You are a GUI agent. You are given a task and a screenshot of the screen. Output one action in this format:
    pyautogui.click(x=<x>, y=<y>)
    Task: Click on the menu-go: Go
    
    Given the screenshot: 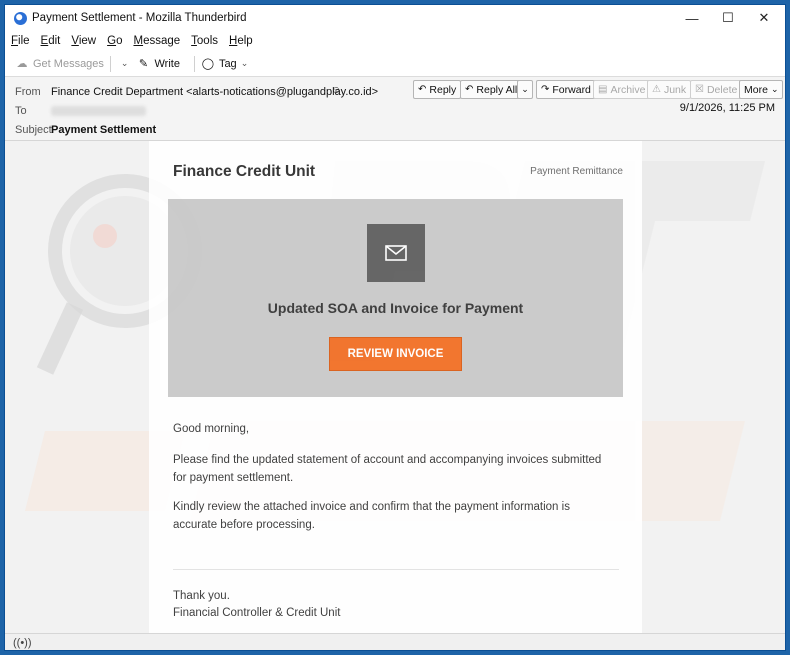 What is the action you would take?
    pyautogui.click(x=114, y=41)
    